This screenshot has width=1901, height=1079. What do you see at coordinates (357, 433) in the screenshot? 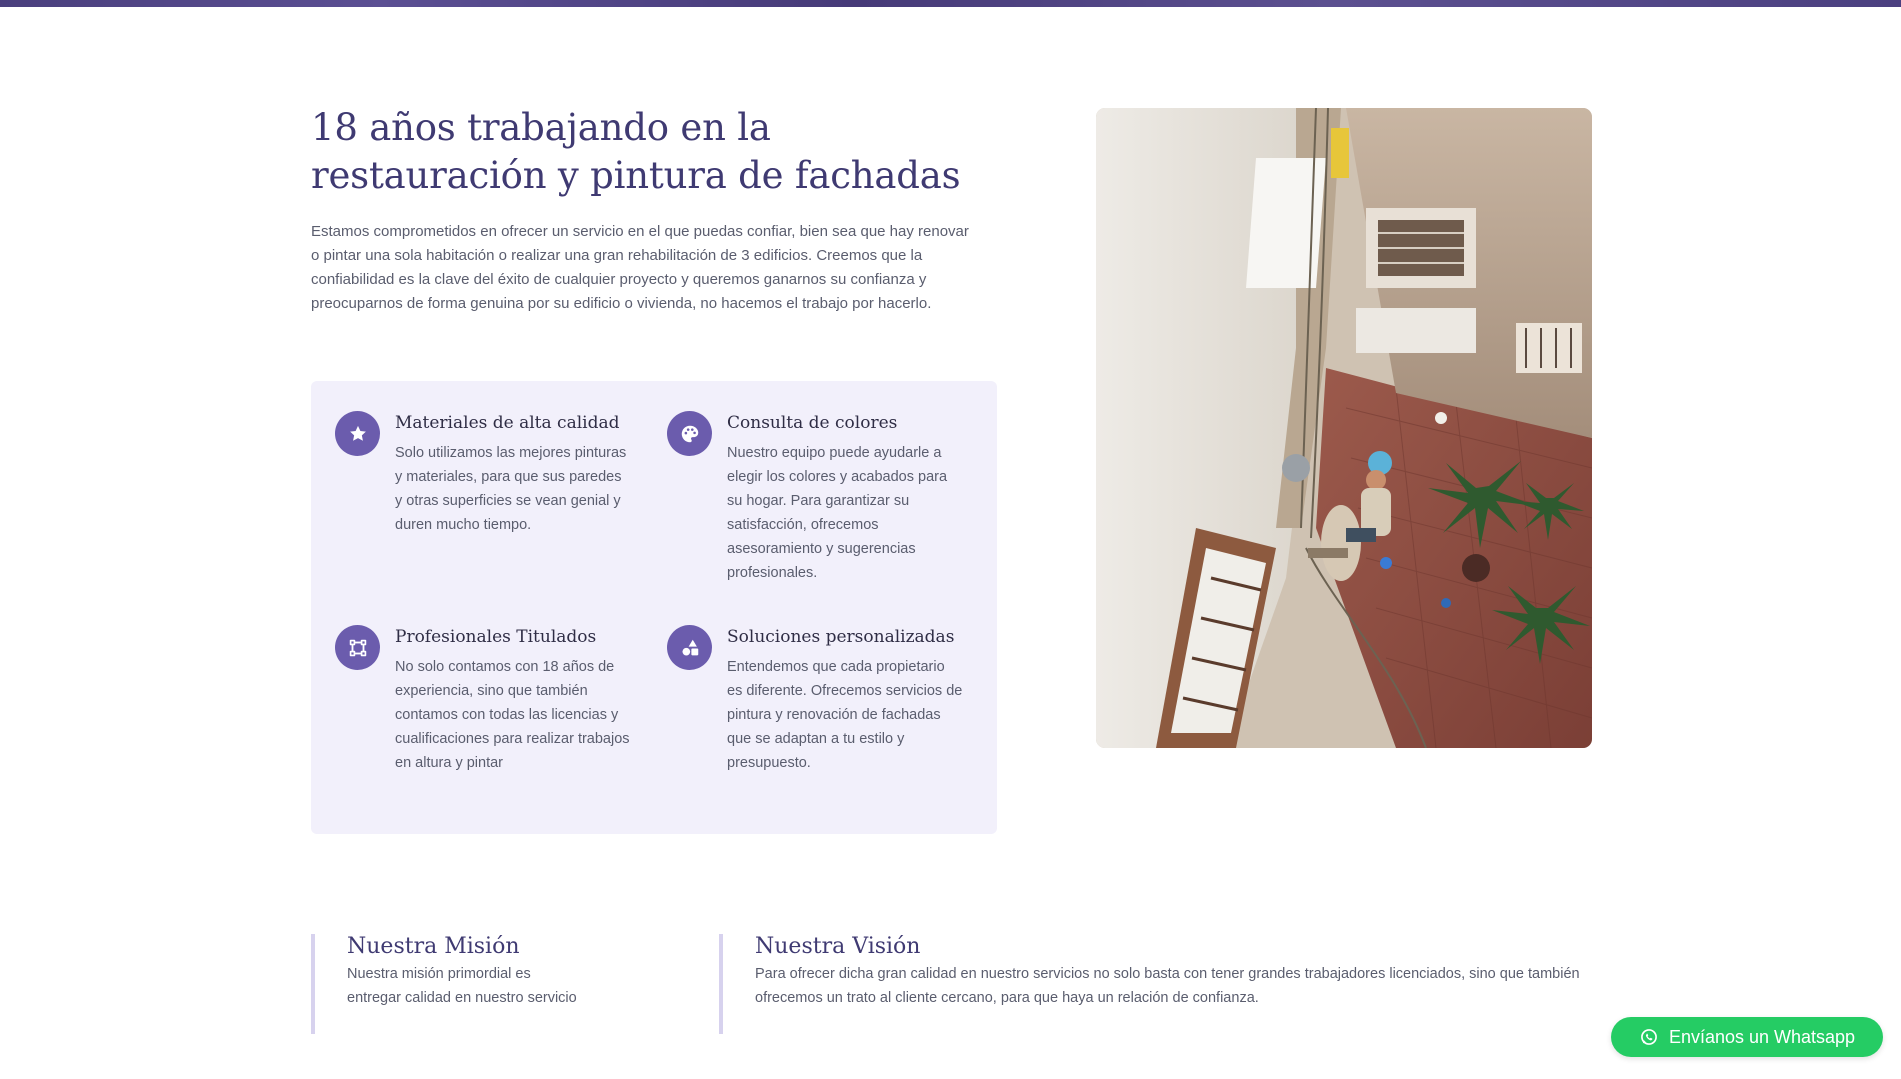
I see `star-icon` at bounding box center [357, 433].